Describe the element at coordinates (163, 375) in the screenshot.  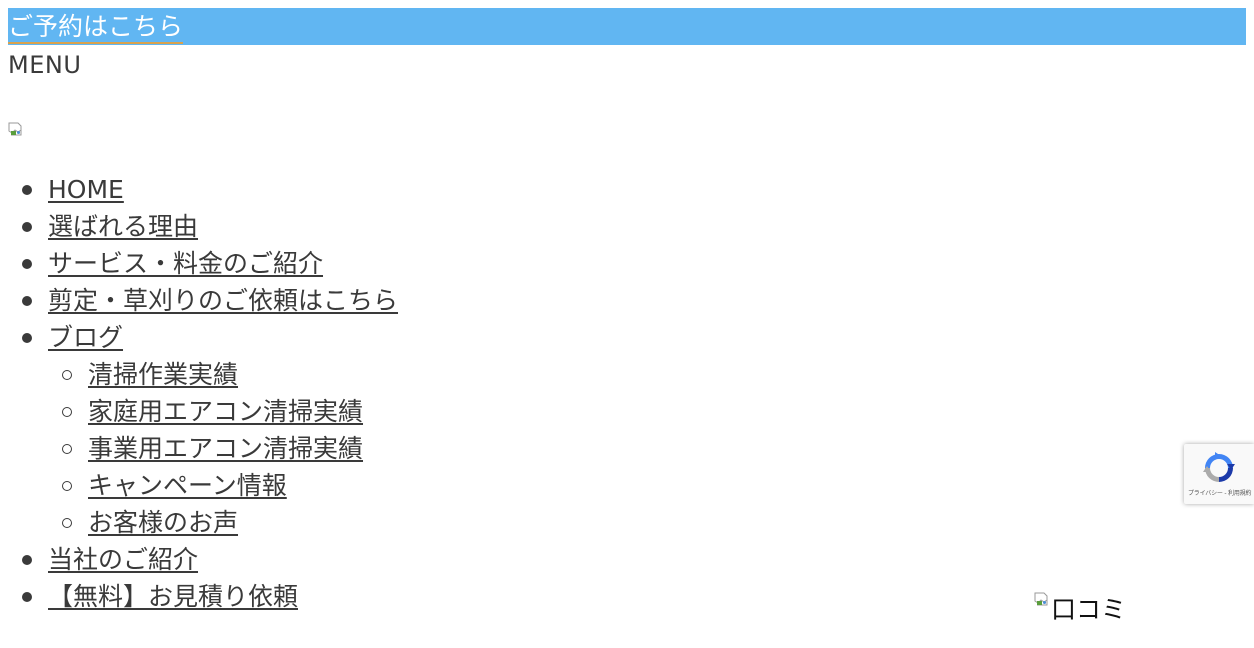
I see `nav-link: 清掃作業実績` at that location.